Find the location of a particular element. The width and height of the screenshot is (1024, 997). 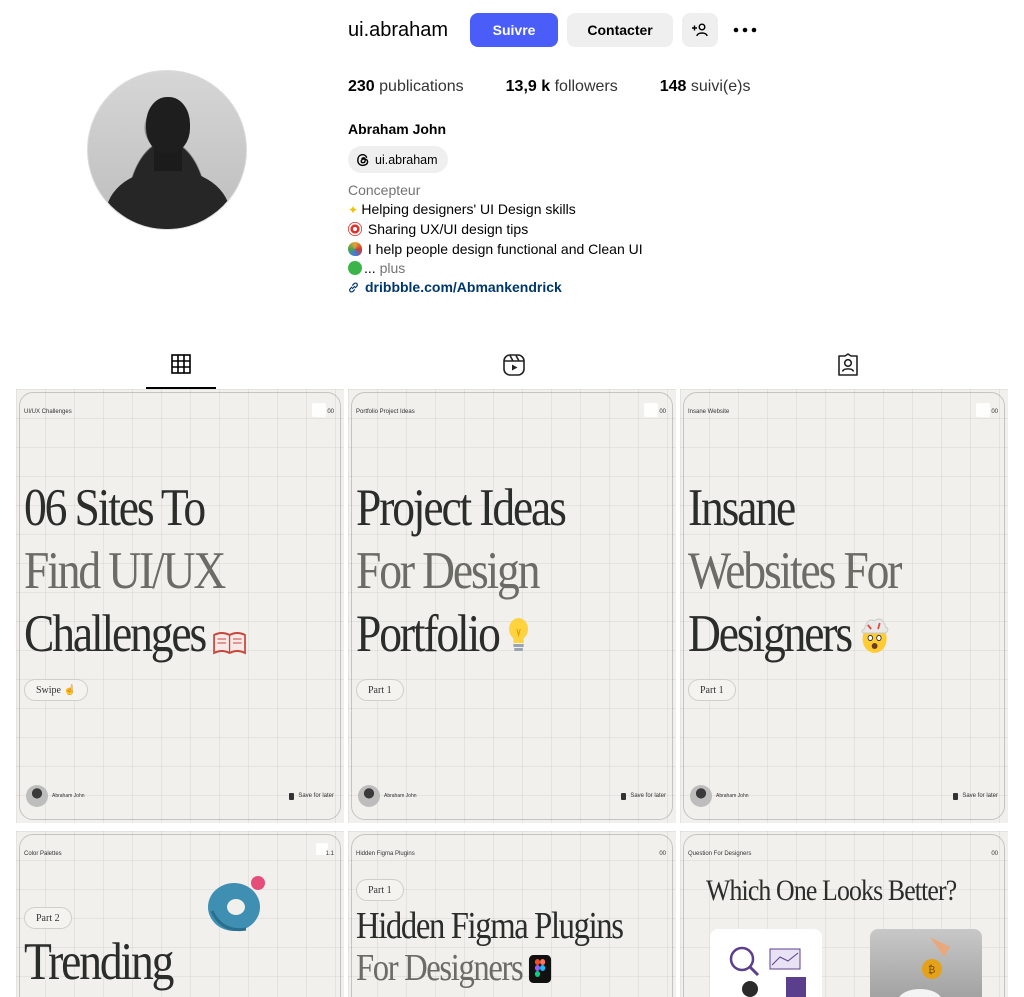

profile-full-name: Abraham John is located at coordinates (397, 129).